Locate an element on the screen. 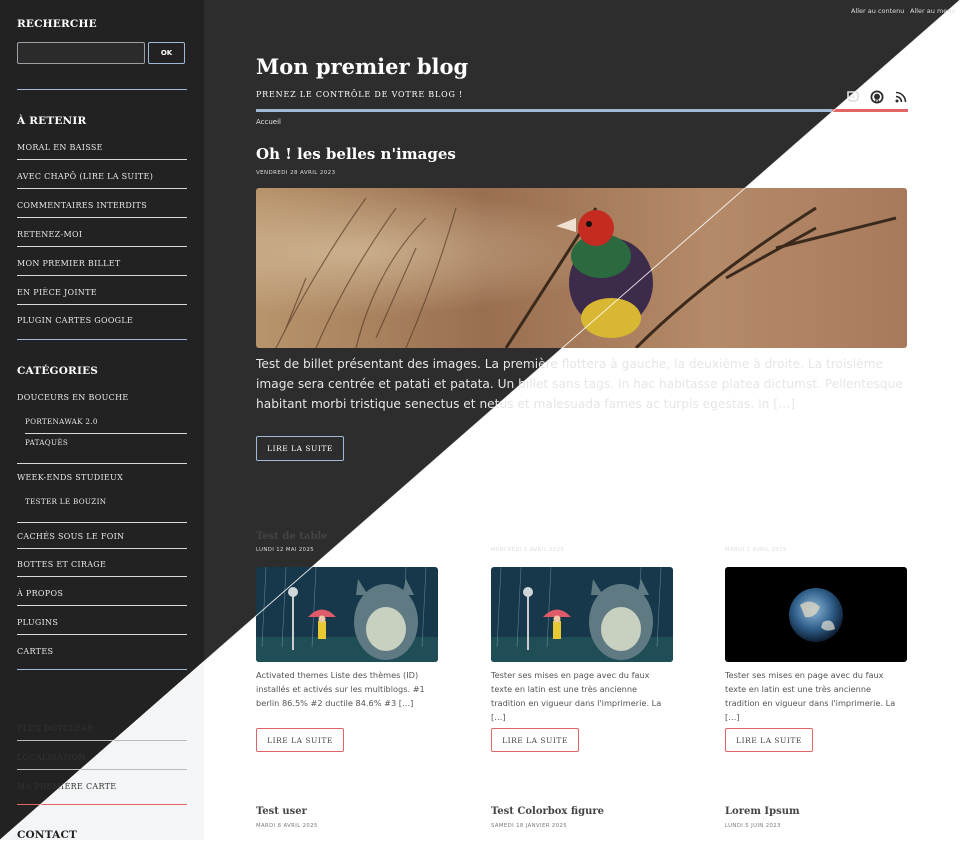 The height and width of the screenshot is (841, 960). skip-to-content-link: Aller au contenu is located at coordinates (877, 11).